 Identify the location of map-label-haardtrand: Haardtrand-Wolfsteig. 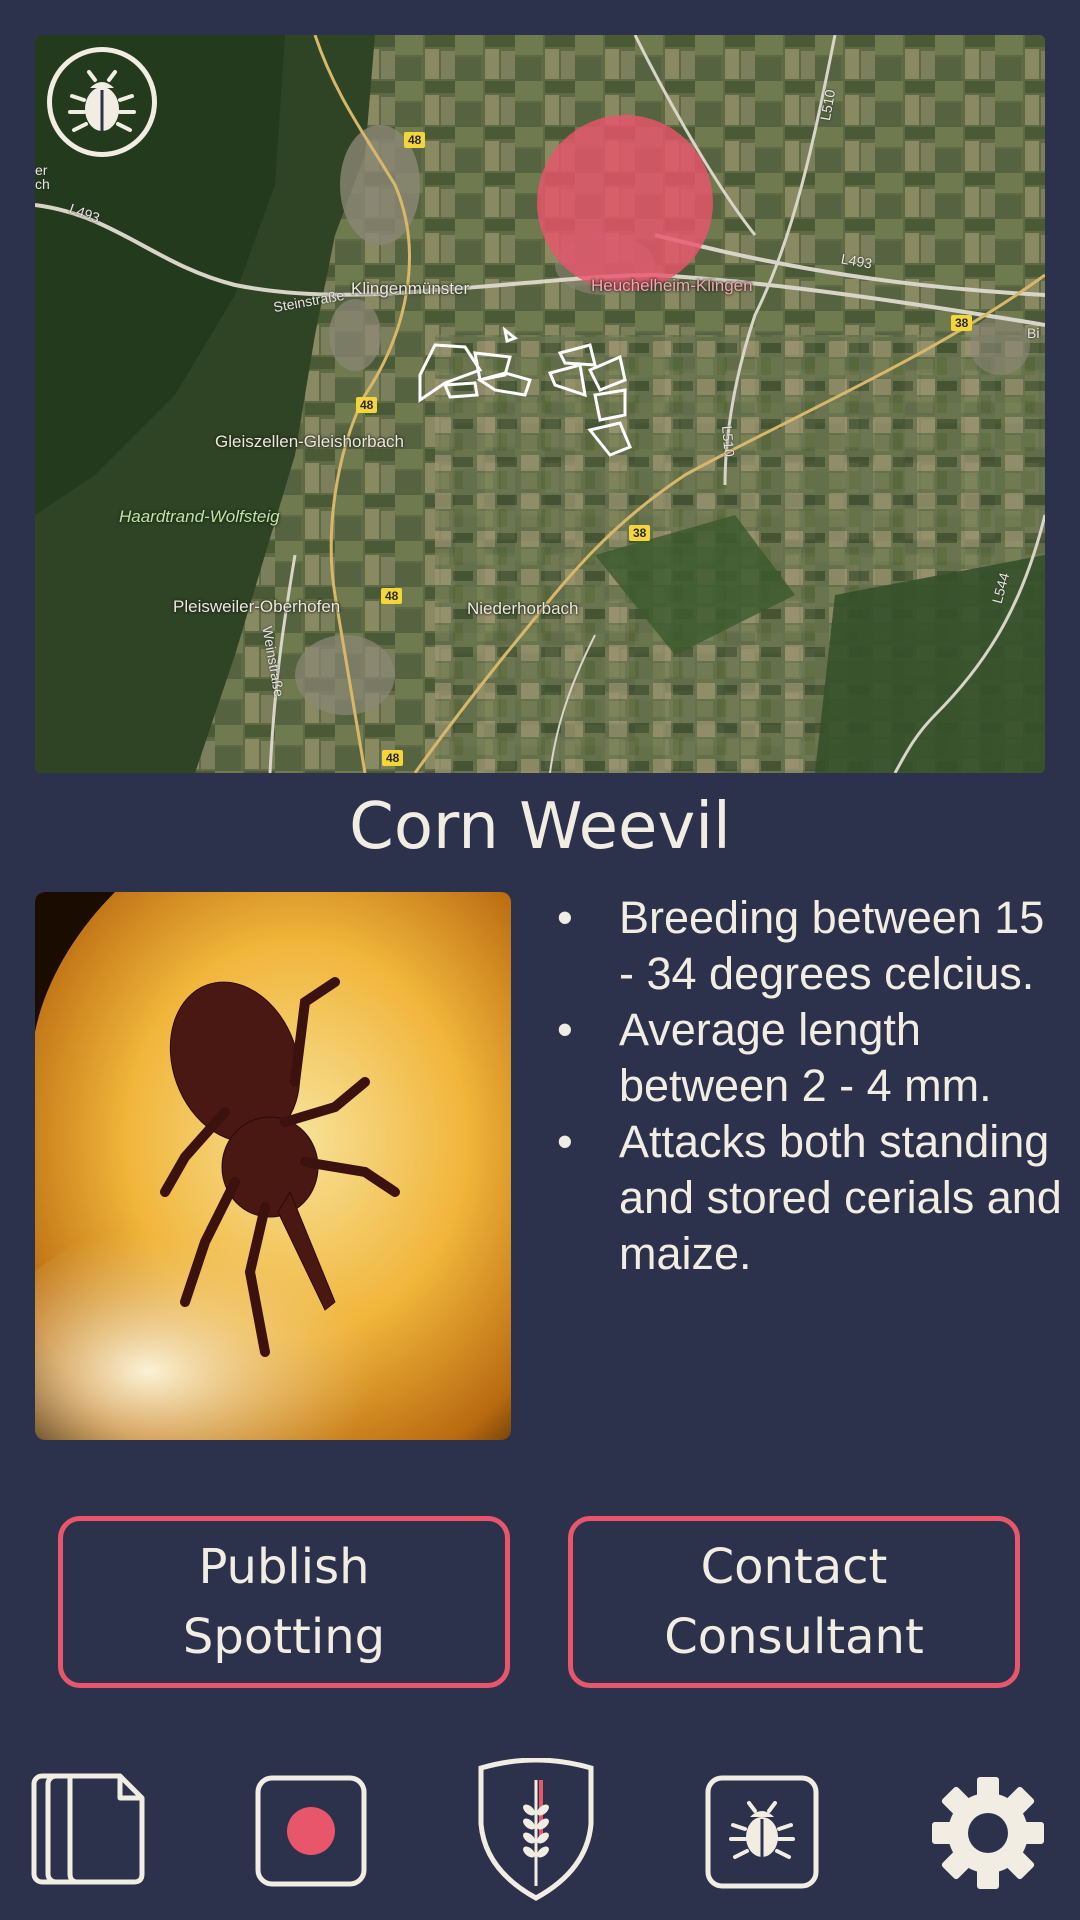
(199, 516).